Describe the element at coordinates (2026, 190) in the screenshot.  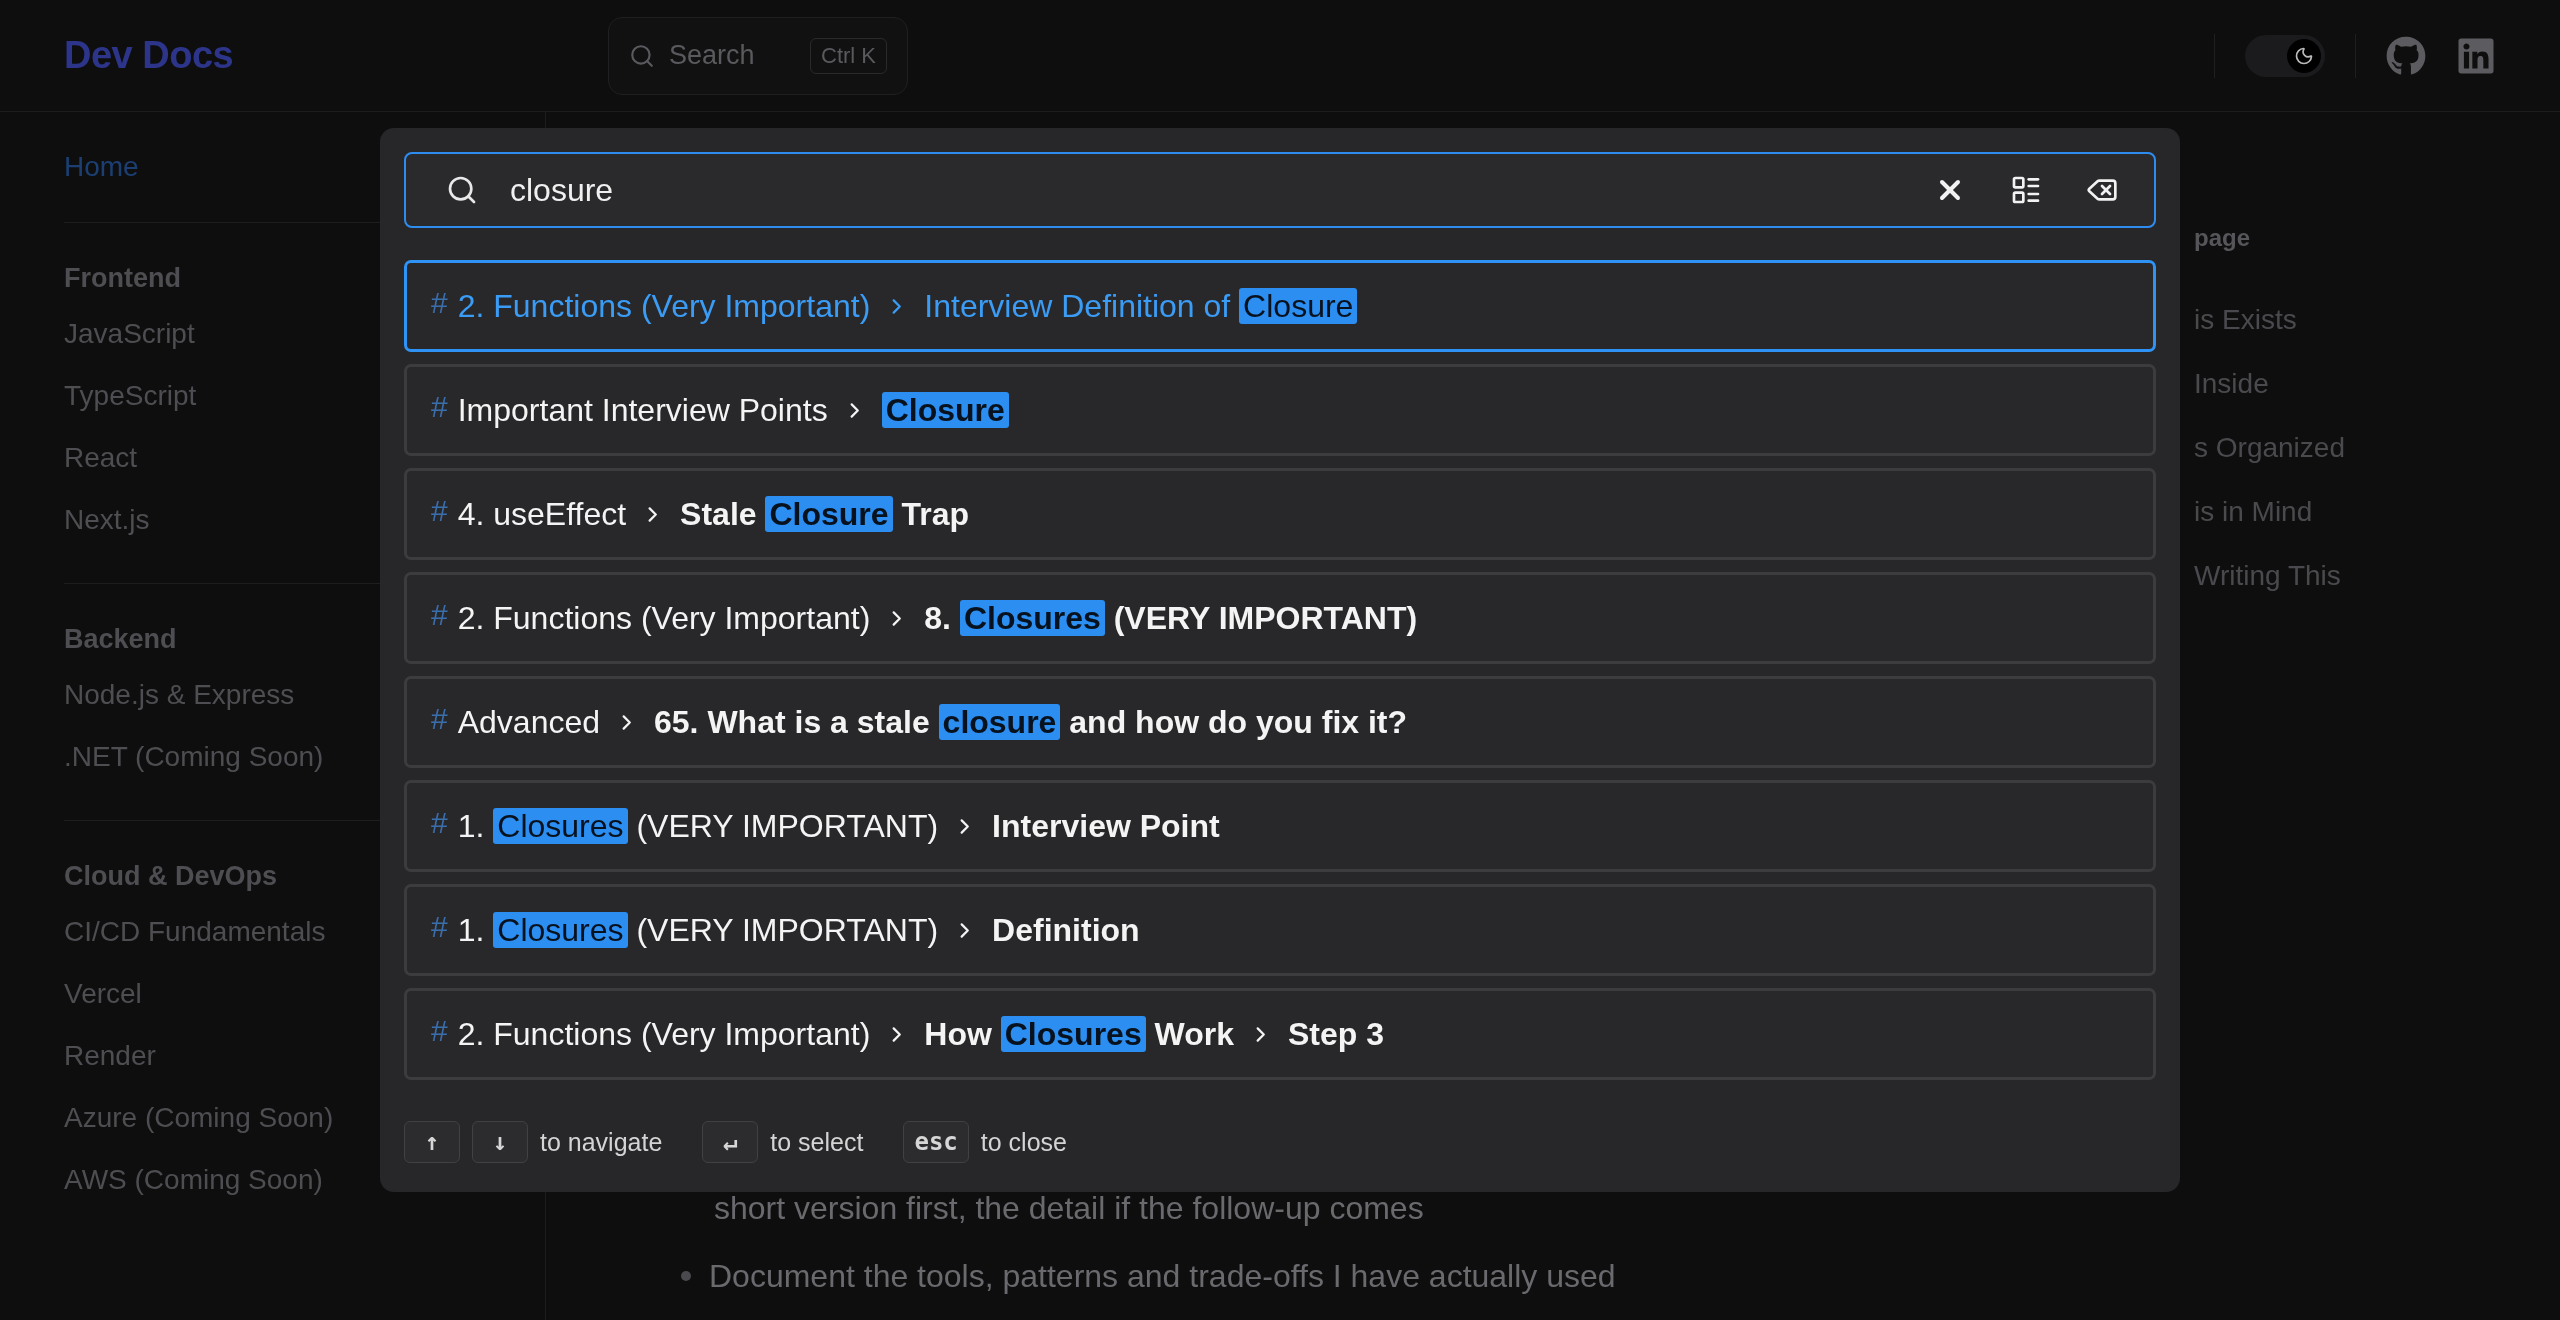
I see `list-view-button` at that location.